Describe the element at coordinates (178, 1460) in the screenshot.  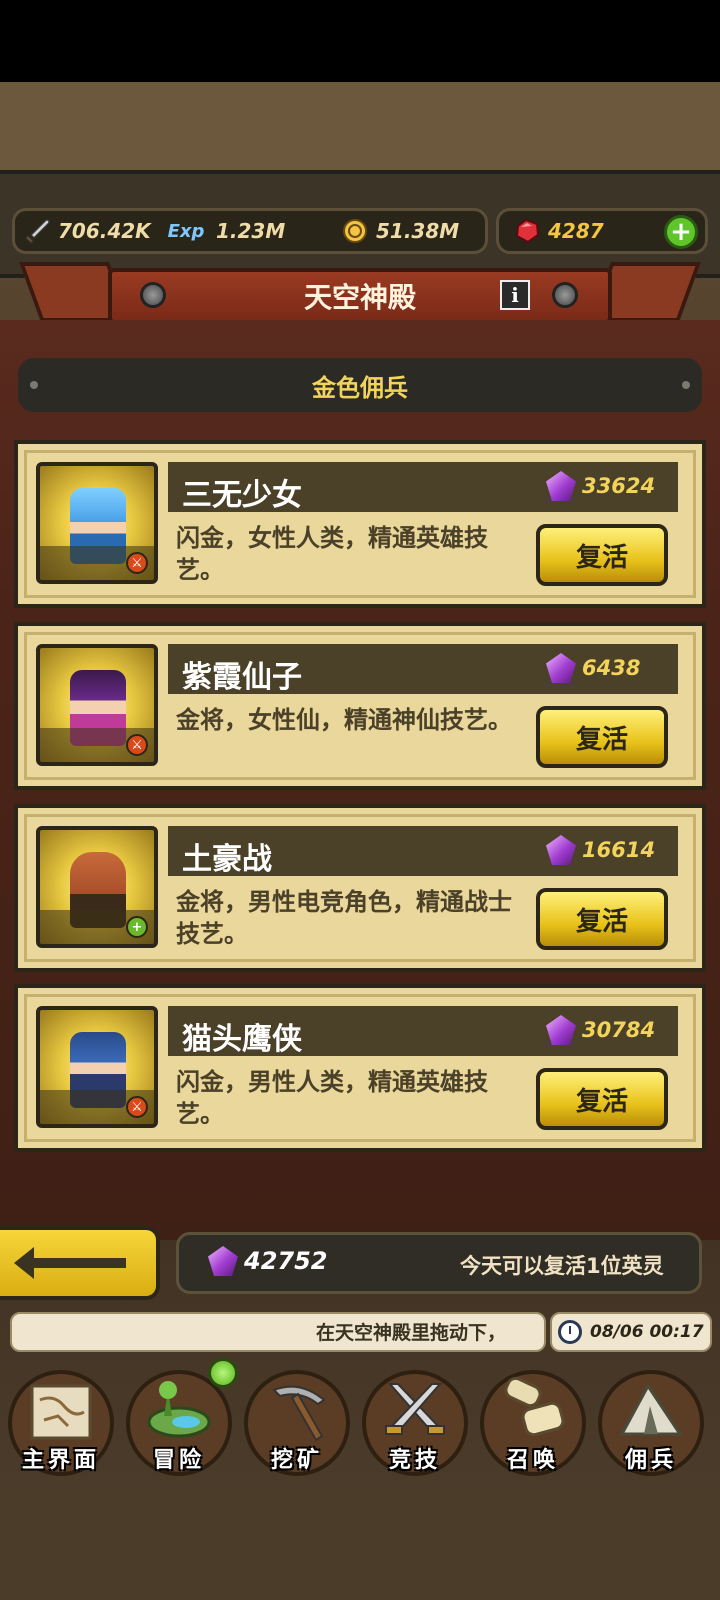
I see `nav-label: 冒险` at that location.